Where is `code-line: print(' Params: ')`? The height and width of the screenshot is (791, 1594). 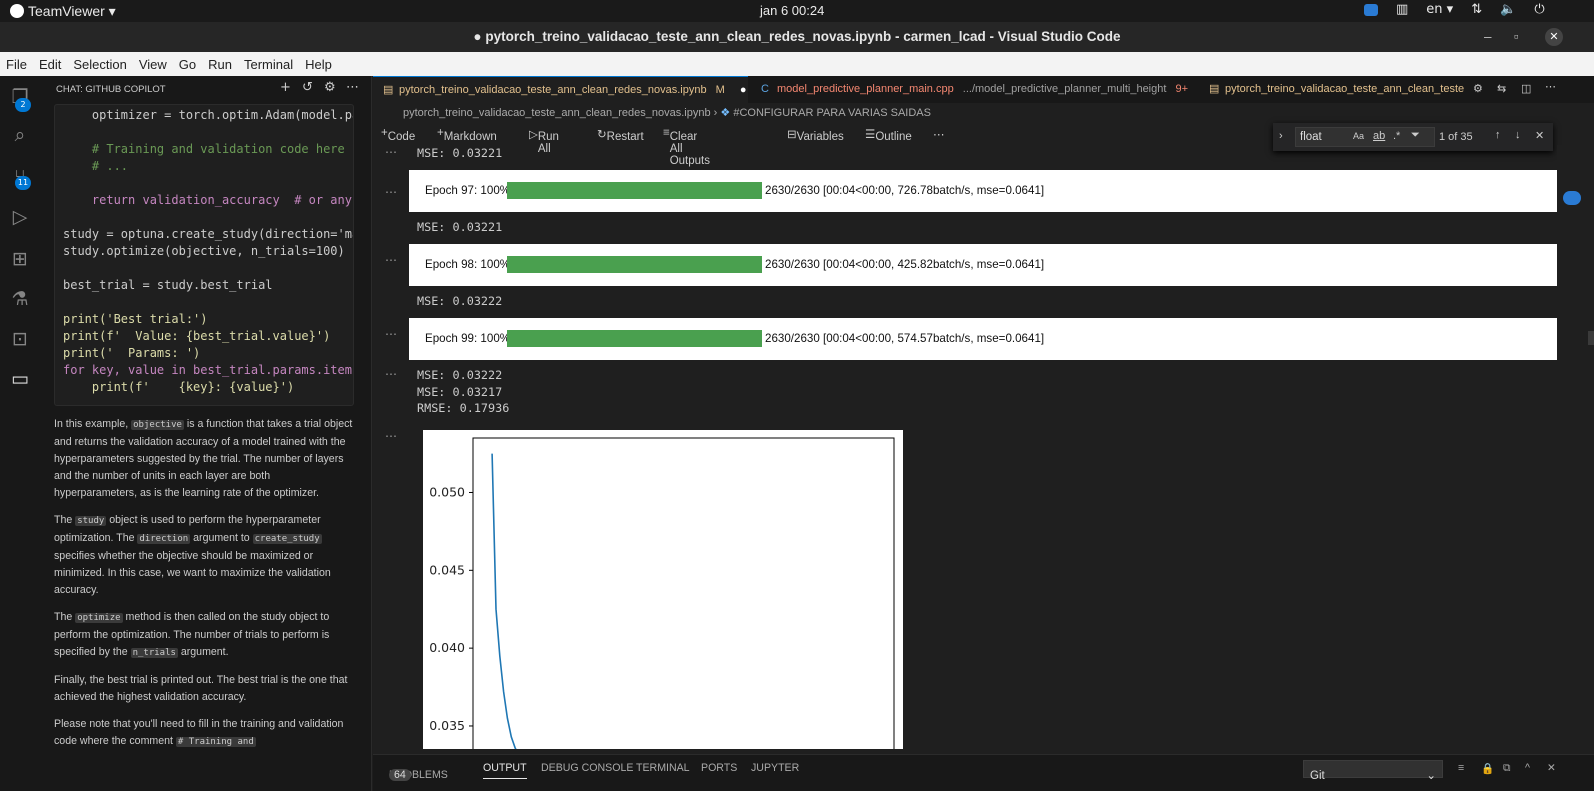
code-line: print(' Params: ') is located at coordinates (132, 353).